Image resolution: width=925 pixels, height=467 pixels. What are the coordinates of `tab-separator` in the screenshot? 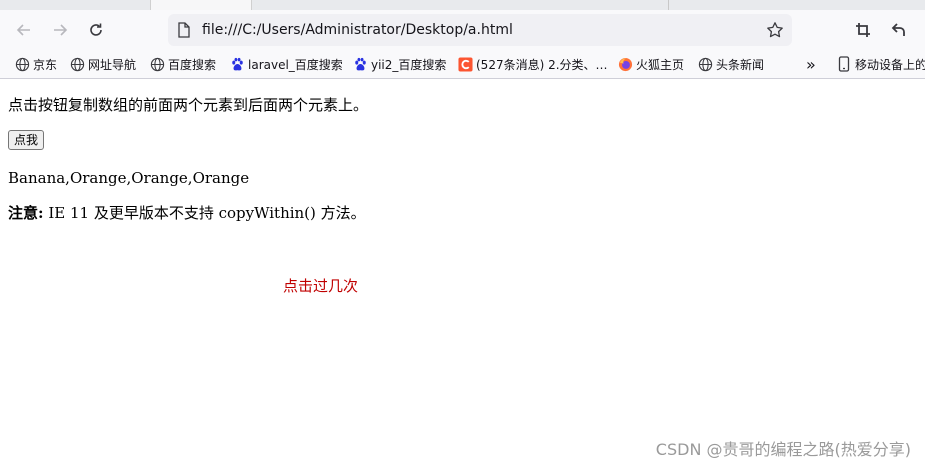 It's located at (668, 5).